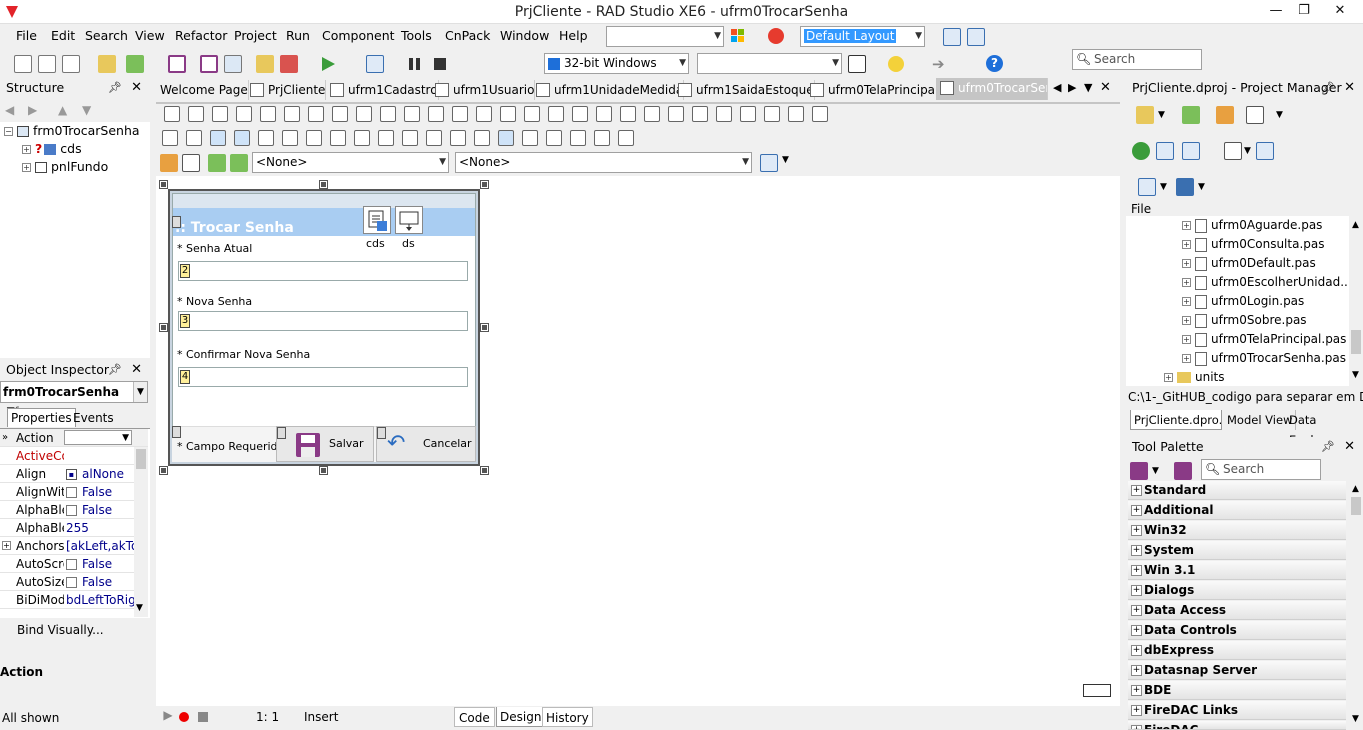 Image resolution: width=1363 pixels, height=730 pixels. Describe the element at coordinates (862, 36) in the screenshot. I see `layout-combo: Default Layout ▼` at that location.